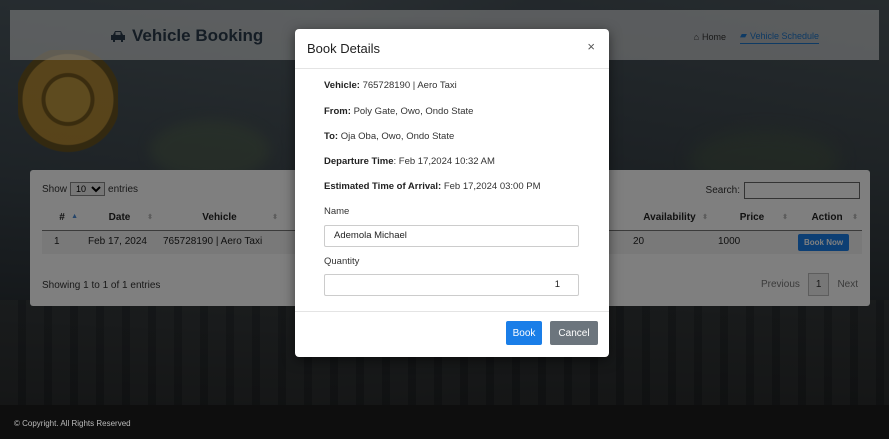 This screenshot has height=439, width=889. I want to click on quantity-label: Quantity, so click(342, 261).